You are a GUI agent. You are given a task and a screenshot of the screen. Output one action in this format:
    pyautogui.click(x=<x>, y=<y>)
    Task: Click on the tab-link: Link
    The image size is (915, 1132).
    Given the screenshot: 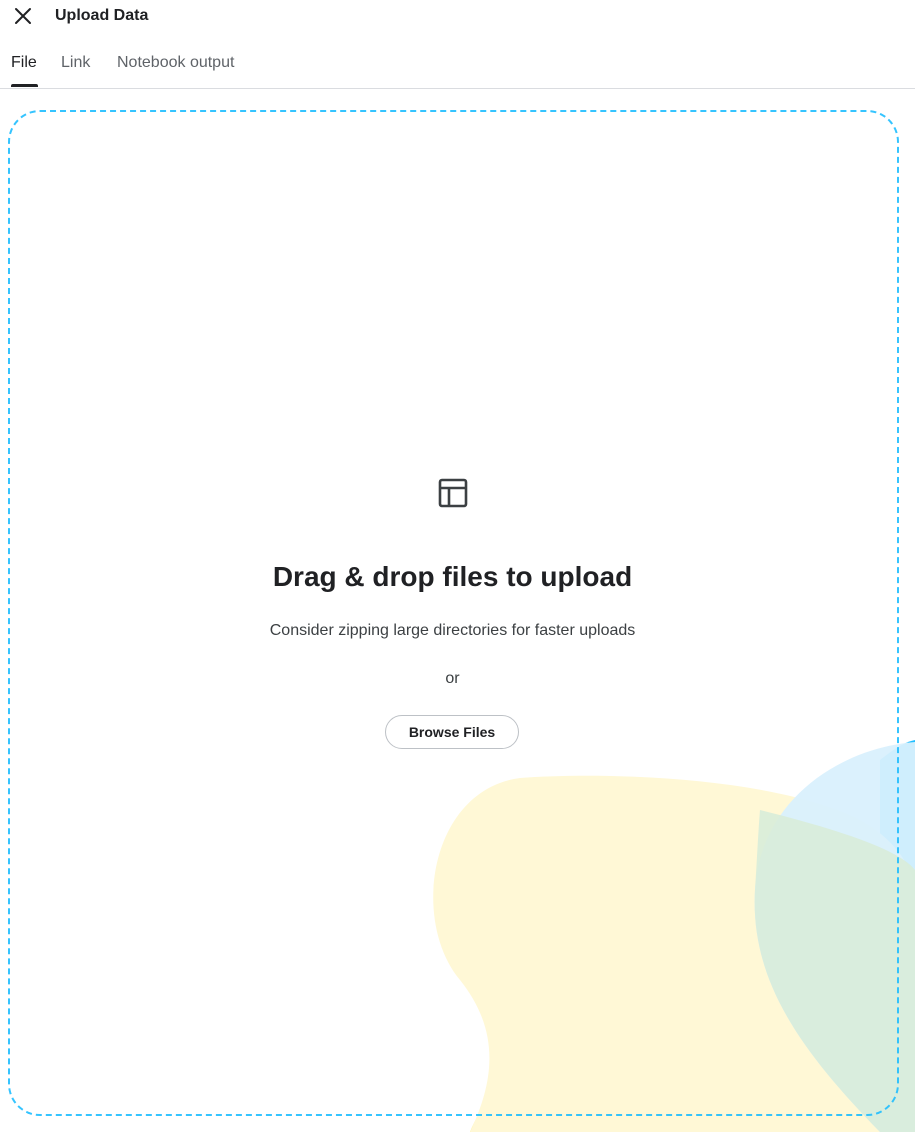 What is the action you would take?
    pyautogui.click(x=75, y=63)
    